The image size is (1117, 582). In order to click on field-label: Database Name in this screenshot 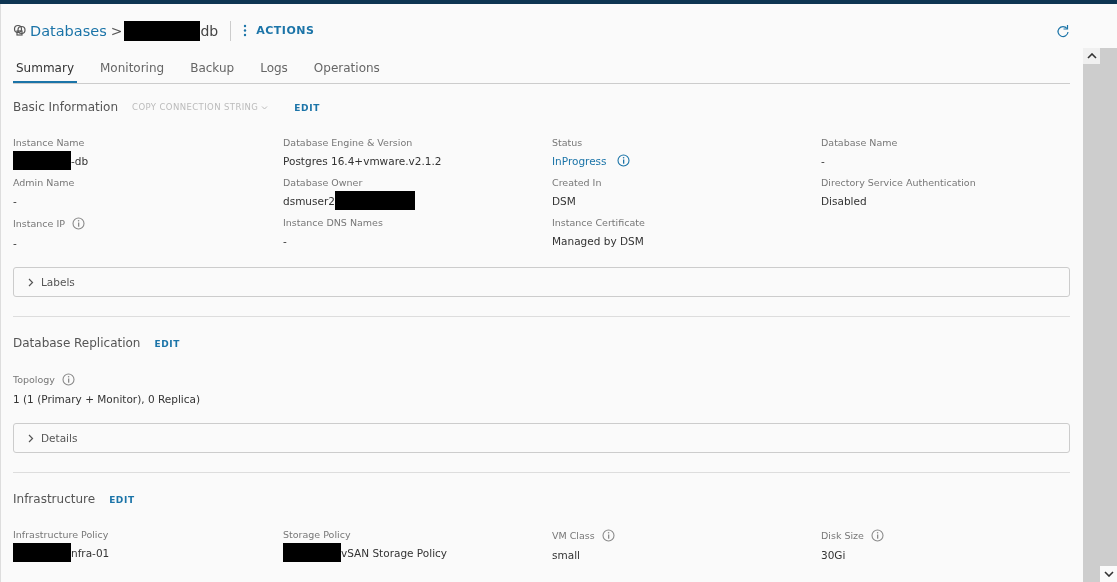, I will do `click(859, 142)`.